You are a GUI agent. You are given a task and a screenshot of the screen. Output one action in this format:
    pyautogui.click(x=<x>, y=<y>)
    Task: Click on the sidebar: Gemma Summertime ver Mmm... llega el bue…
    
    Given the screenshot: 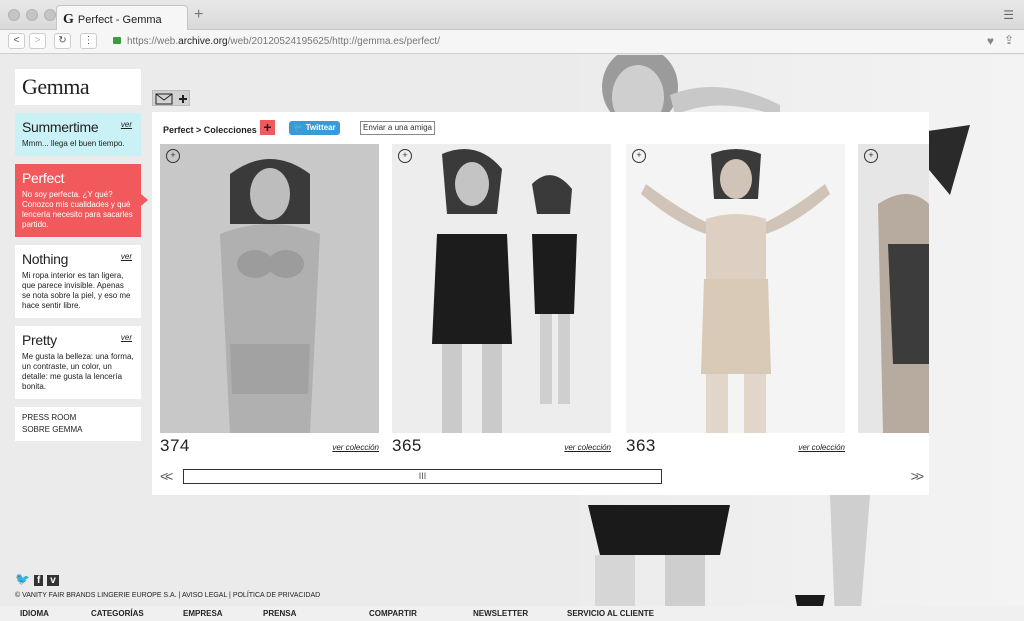 What is the action you would take?
    pyautogui.click(x=81, y=255)
    